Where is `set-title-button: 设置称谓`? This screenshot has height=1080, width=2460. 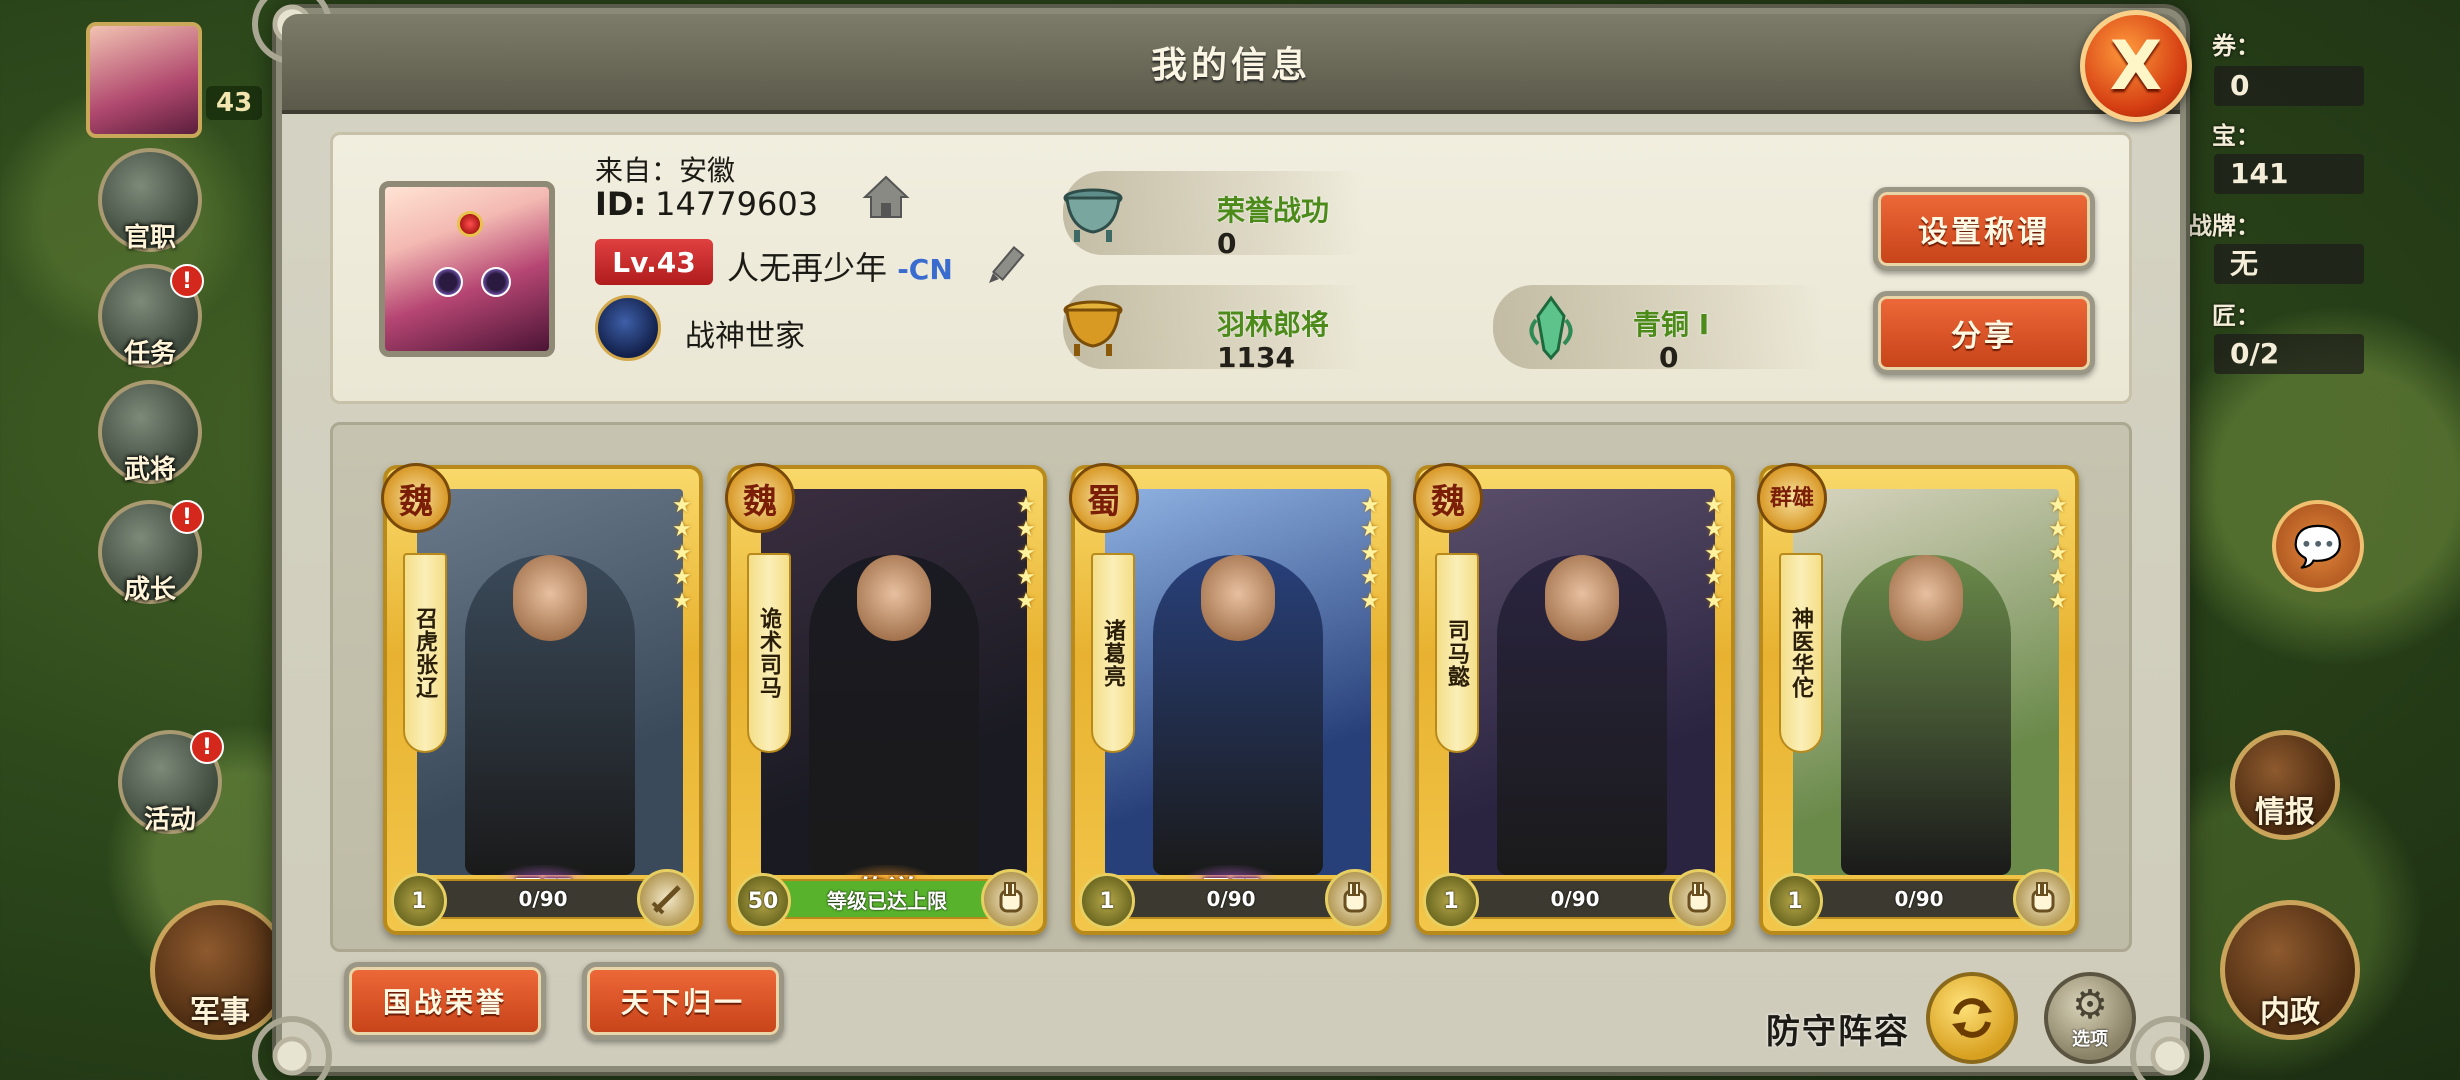 set-title-button: 设置称谓 is located at coordinates (1984, 229).